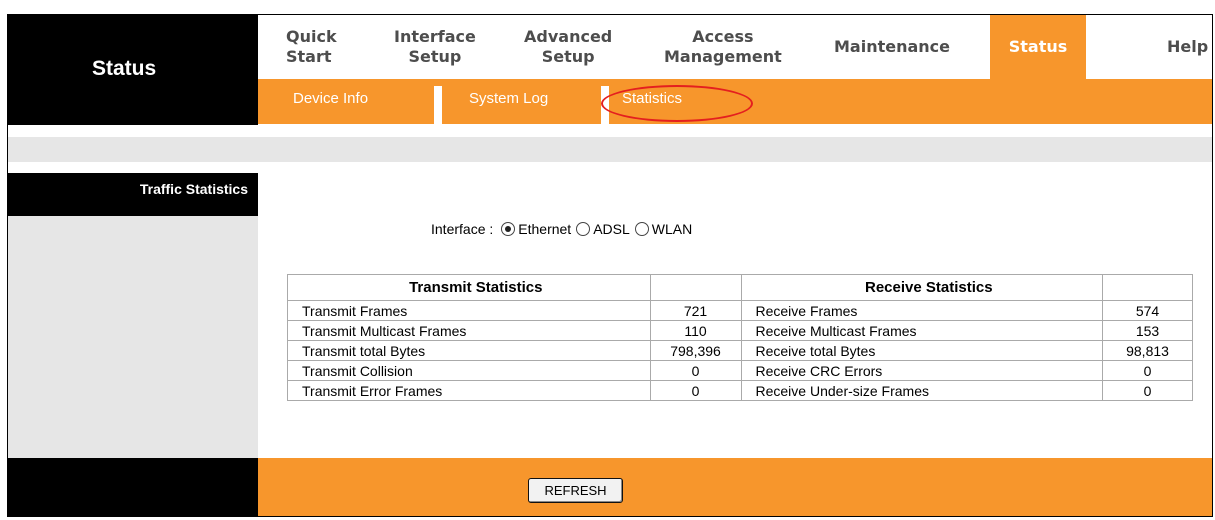 The width and height of the screenshot is (1215, 520). I want to click on radio-adsl, so click(583, 229).